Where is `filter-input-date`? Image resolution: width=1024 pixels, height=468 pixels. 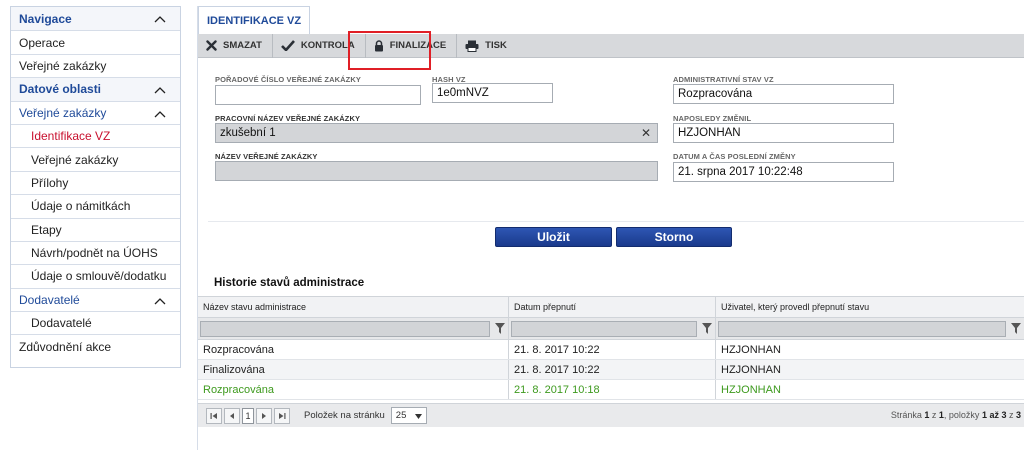 filter-input-date is located at coordinates (604, 328).